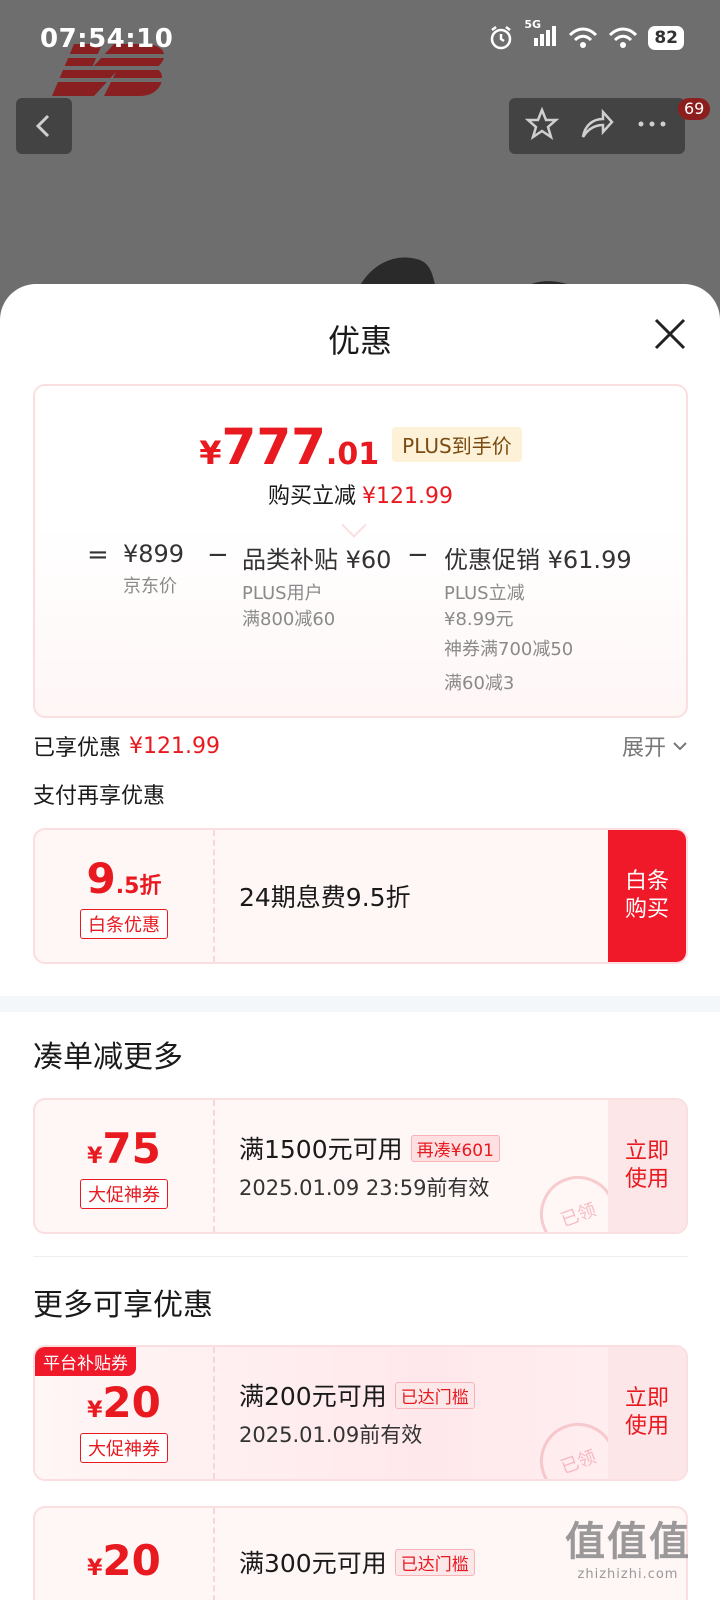  I want to click on coupon-threshold: 满300元可用, so click(313, 1563).